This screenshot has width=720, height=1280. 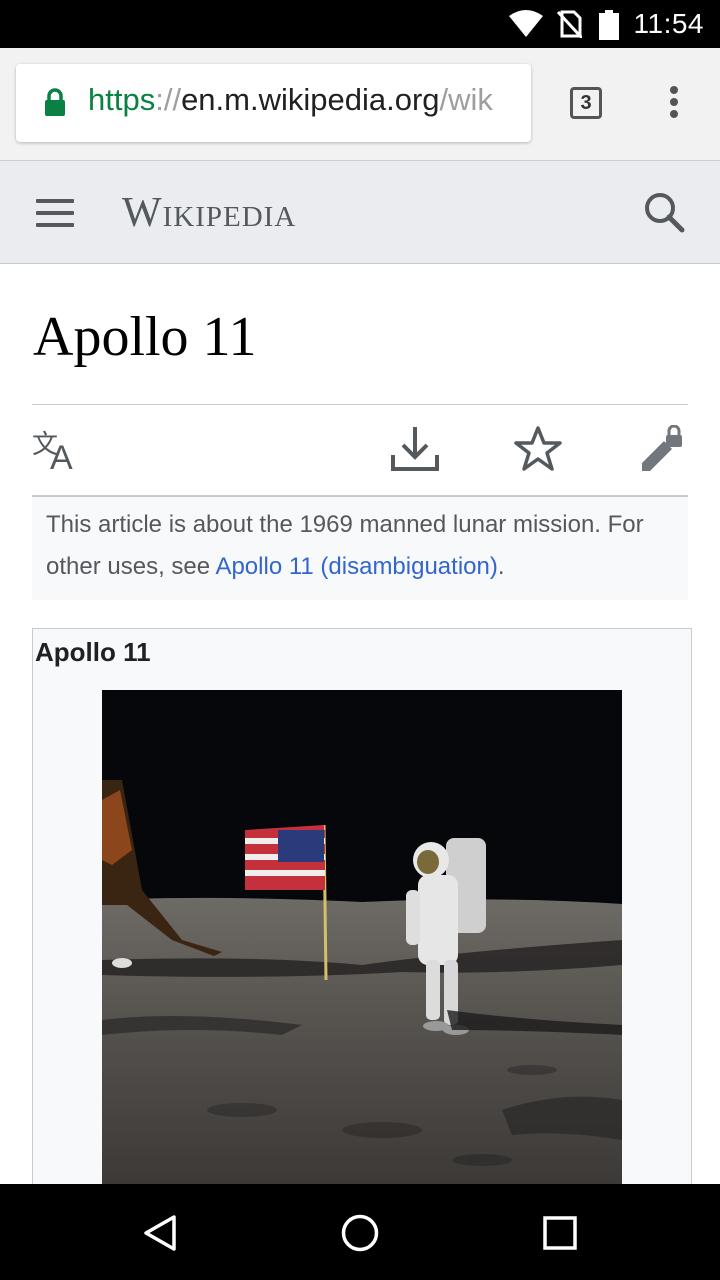 What do you see at coordinates (538, 449) in the screenshot?
I see `star-icon` at bounding box center [538, 449].